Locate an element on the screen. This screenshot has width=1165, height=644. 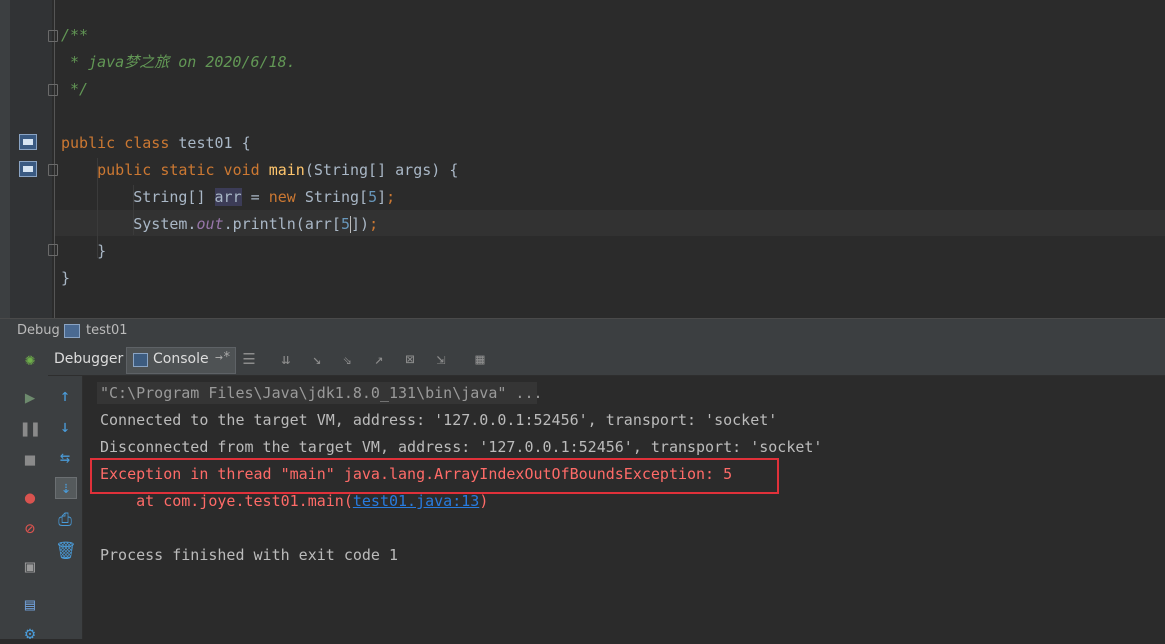
run-config-icon is located at coordinates (72, 331).